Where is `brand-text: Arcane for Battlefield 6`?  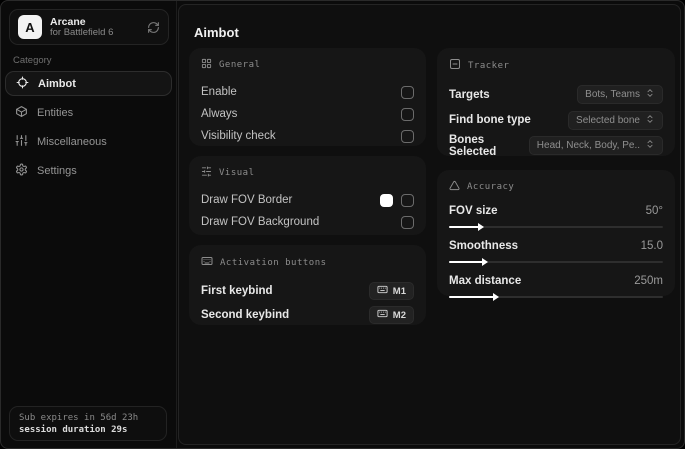
brand-text: Arcane for Battlefield 6 is located at coordinates (94, 27).